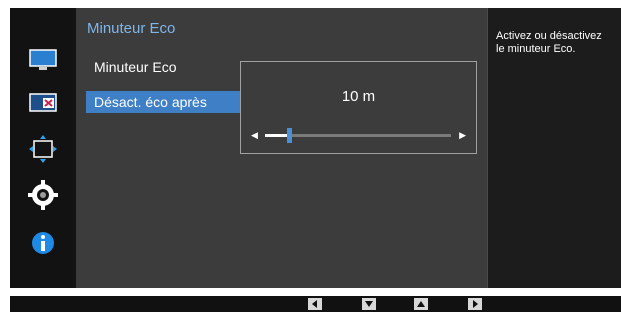  I want to click on timer-slider, so click(358, 135).